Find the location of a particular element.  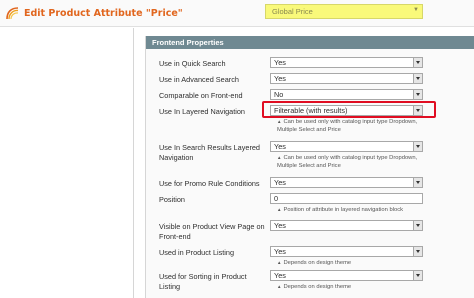

field-label: Use in Advanced Search is located at coordinates (199, 79).